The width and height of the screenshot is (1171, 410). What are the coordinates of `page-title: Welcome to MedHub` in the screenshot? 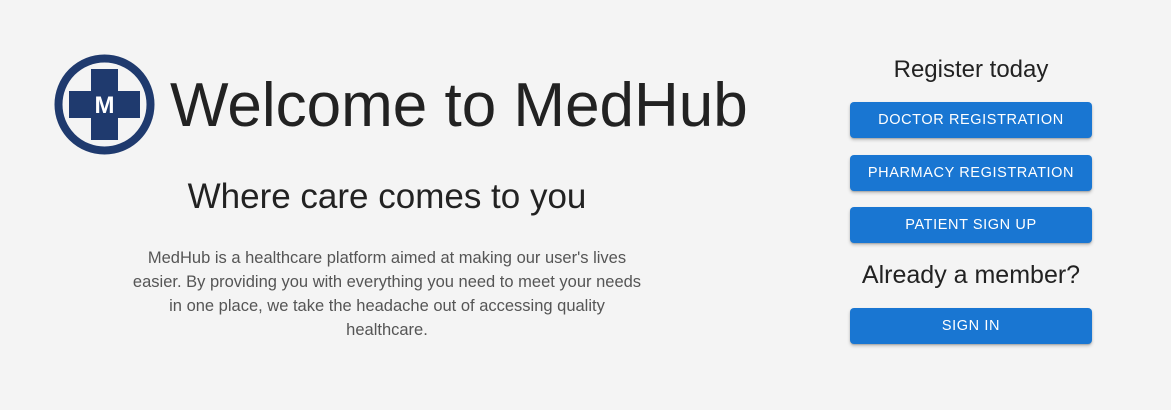 It's located at (459, 105).